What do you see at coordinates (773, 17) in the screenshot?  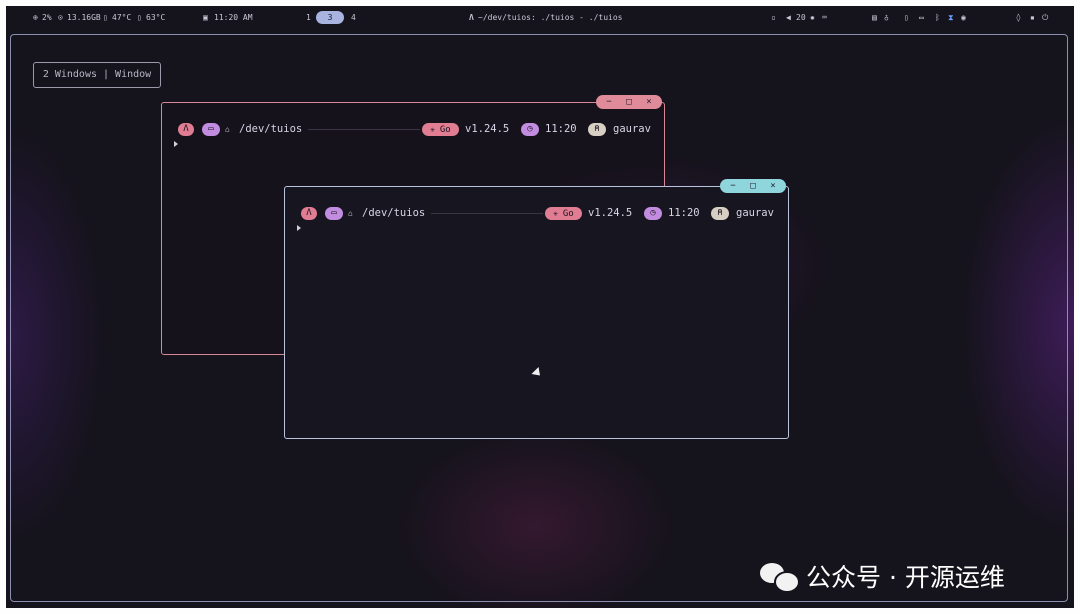 I see `window-square-icon: ▫` at bounding box center [773, 17].